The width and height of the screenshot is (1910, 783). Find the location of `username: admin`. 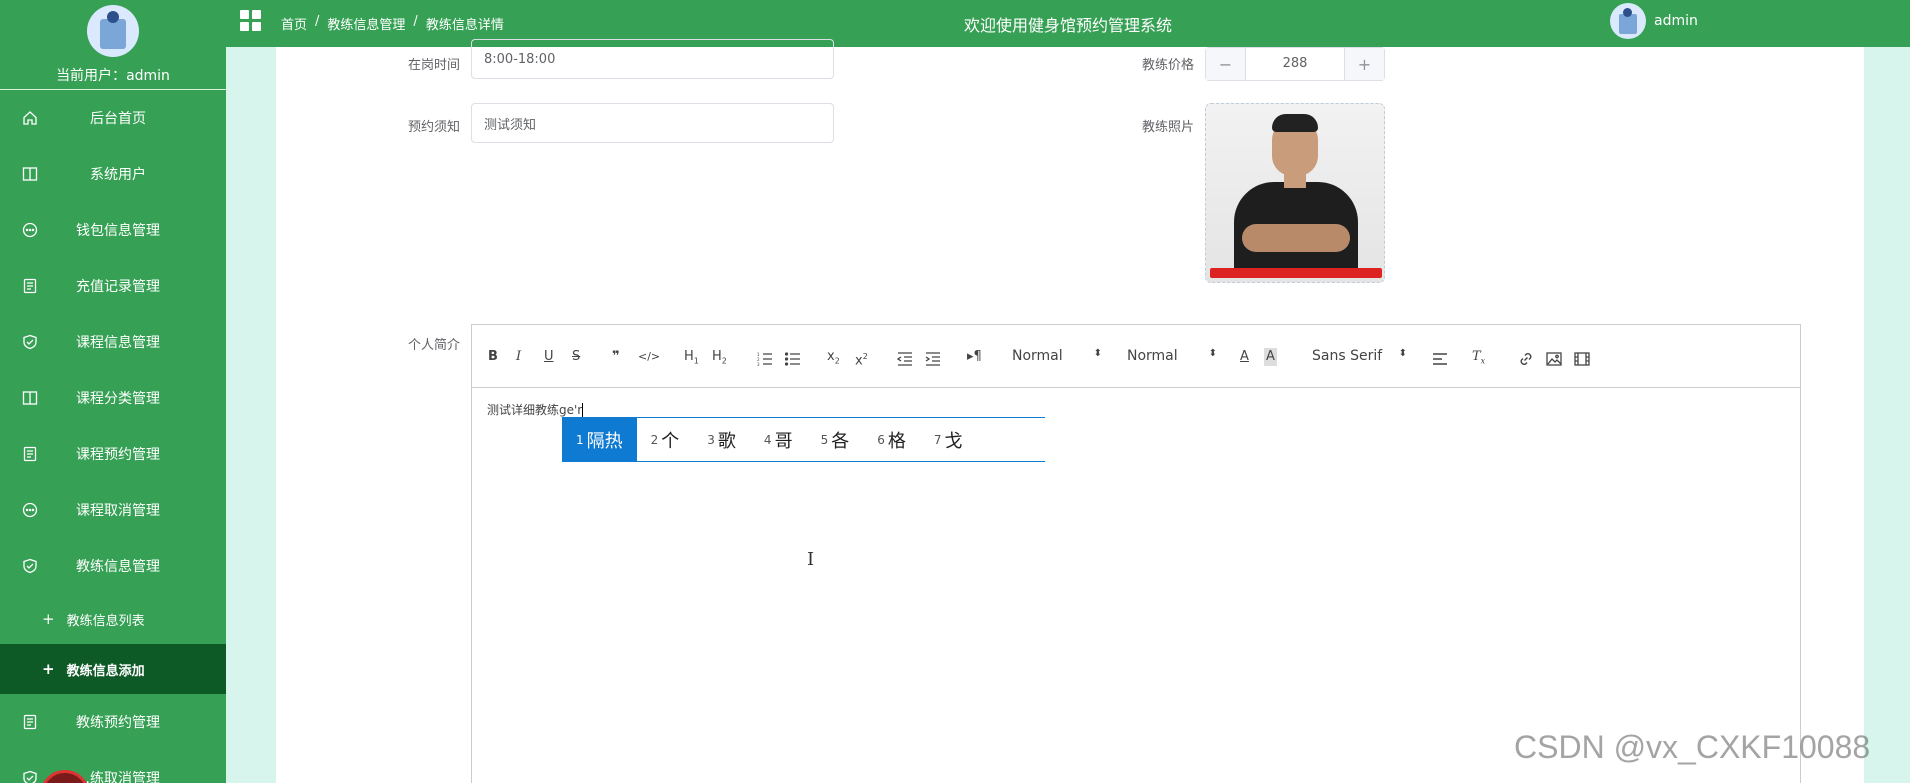

username: admin is located at coordinates (1676, 21).